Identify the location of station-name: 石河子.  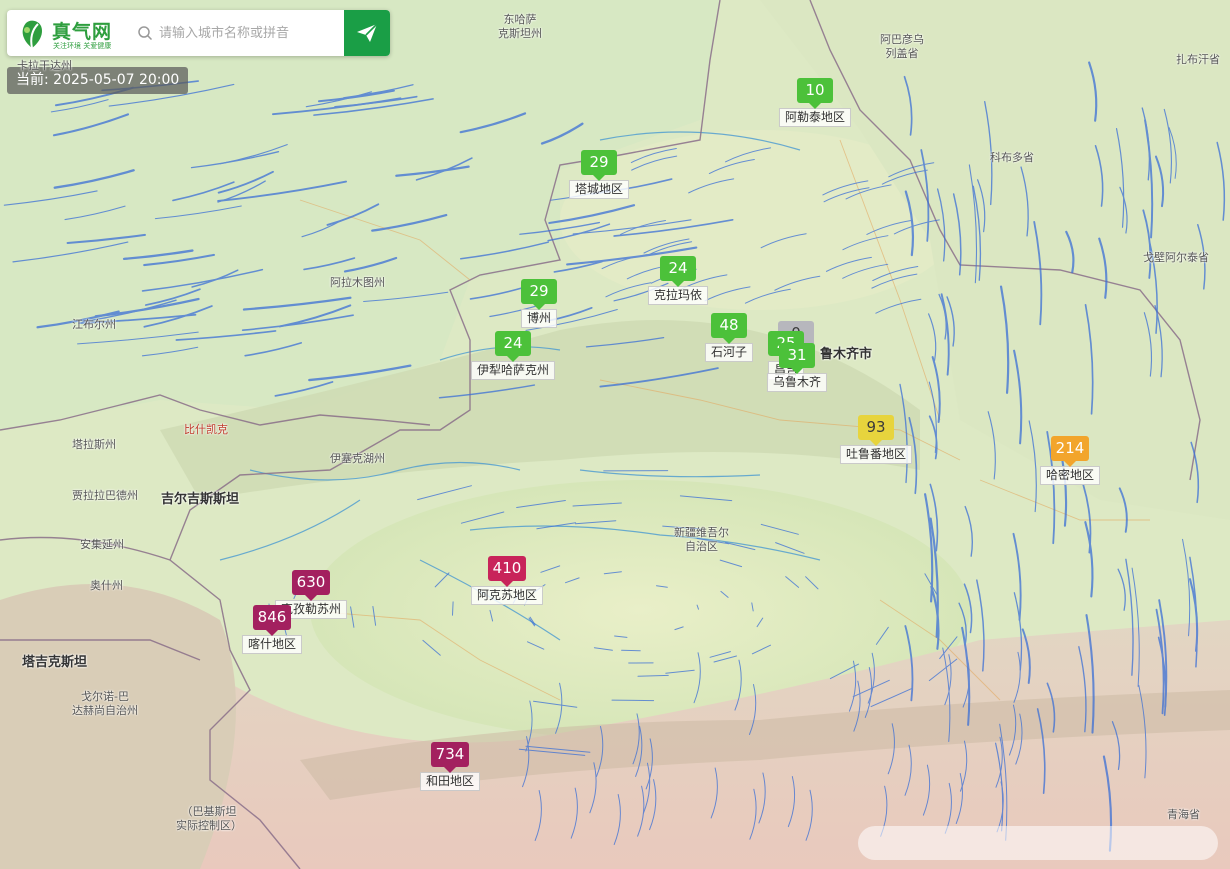
(729, 352).